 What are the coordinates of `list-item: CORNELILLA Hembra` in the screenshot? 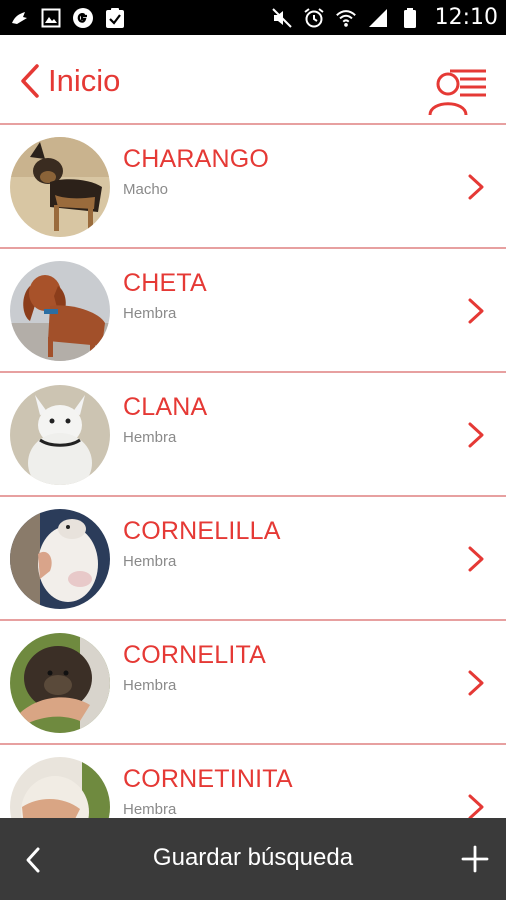 It's located at (253, 559).